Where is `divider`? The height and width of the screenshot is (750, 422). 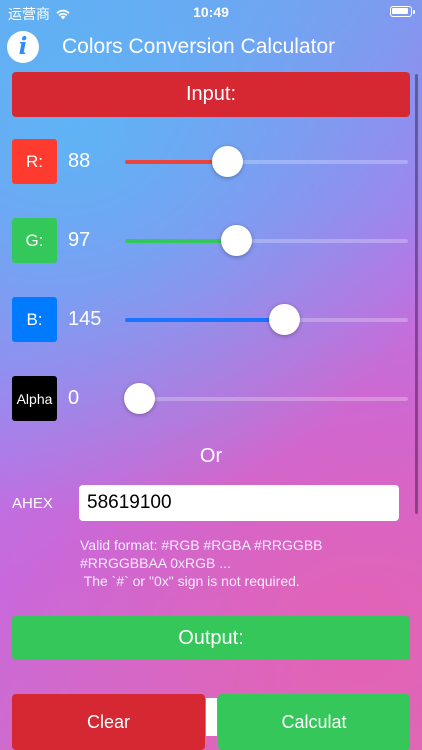
divider is located at coordinates (211, 717).